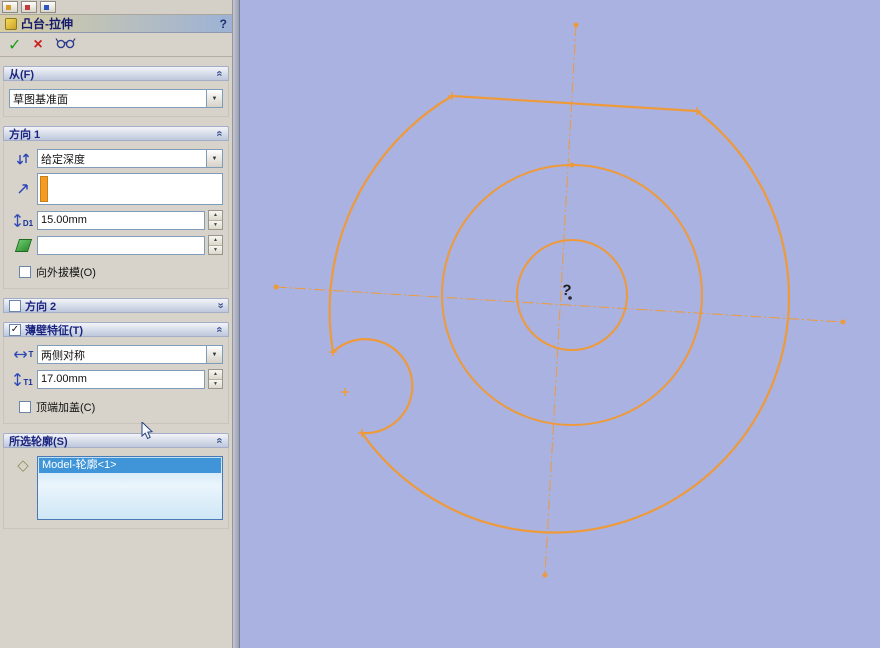 The width and height of the screenshot is (880, 648). I want to click on extrude-direction-arrow-icon, so click(23, 189).